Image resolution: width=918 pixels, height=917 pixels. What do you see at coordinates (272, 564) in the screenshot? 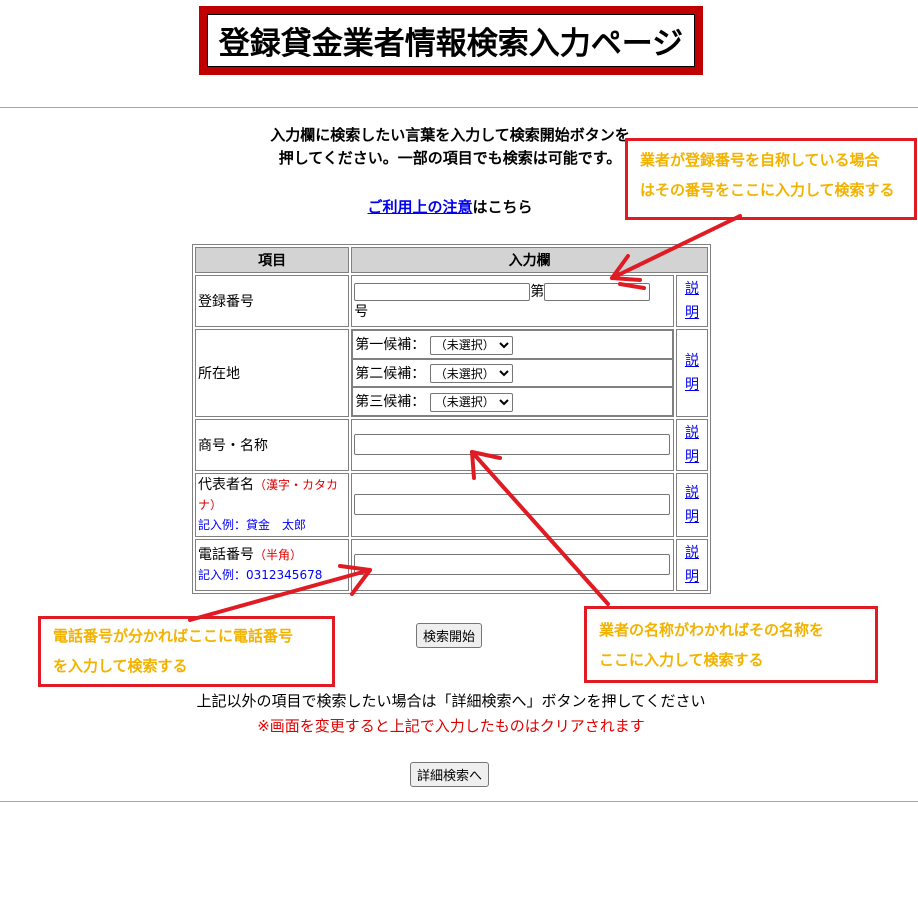
I see `phone-label-cell: 電話番号（半角） 記入例：0312345678` at bounding box center [272, 564].